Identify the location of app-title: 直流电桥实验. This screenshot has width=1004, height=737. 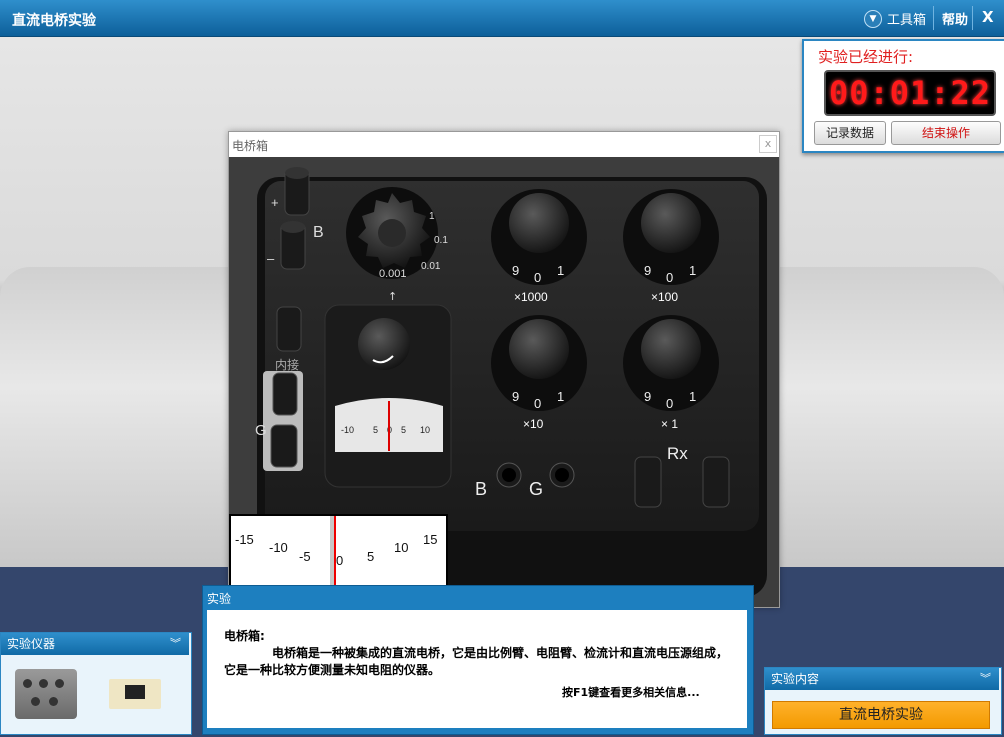
(54, 21).